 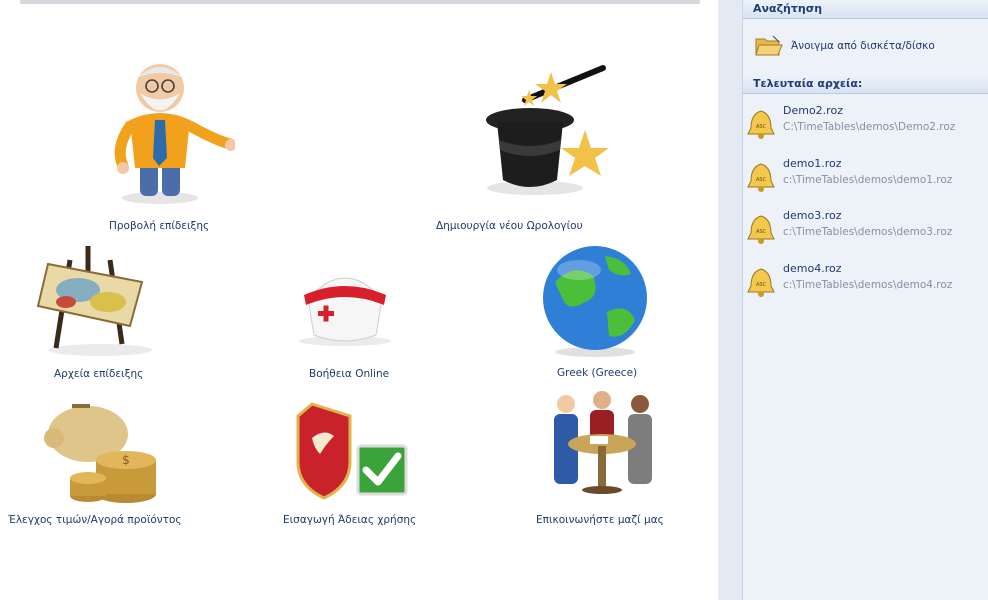 What do you see at coordinates (595, 301) in the screenshot?
I see `globe-icon` at bounding box center [595, 301].